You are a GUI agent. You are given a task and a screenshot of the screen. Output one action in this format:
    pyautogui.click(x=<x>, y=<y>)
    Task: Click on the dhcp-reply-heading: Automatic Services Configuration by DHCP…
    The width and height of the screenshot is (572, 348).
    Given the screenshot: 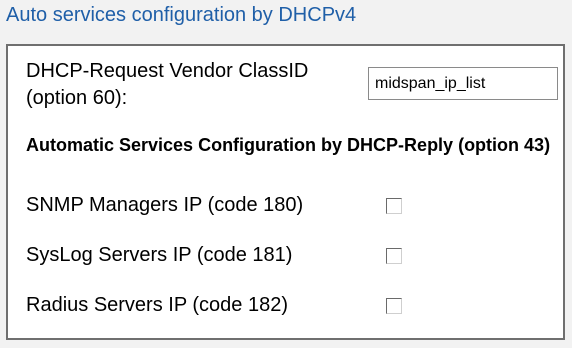 What is the action you would take?
    pyautogui.click(x=288, y=145)
    